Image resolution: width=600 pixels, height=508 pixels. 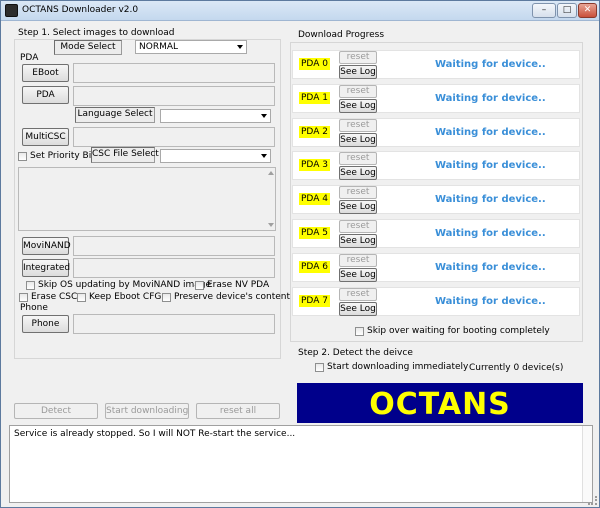 What do you see at coordinates (300, 11) in the screenshot?
I see `title-bar: OCTANS Downloader v2.0 – □ ✕` at bounding box center [300, 11].